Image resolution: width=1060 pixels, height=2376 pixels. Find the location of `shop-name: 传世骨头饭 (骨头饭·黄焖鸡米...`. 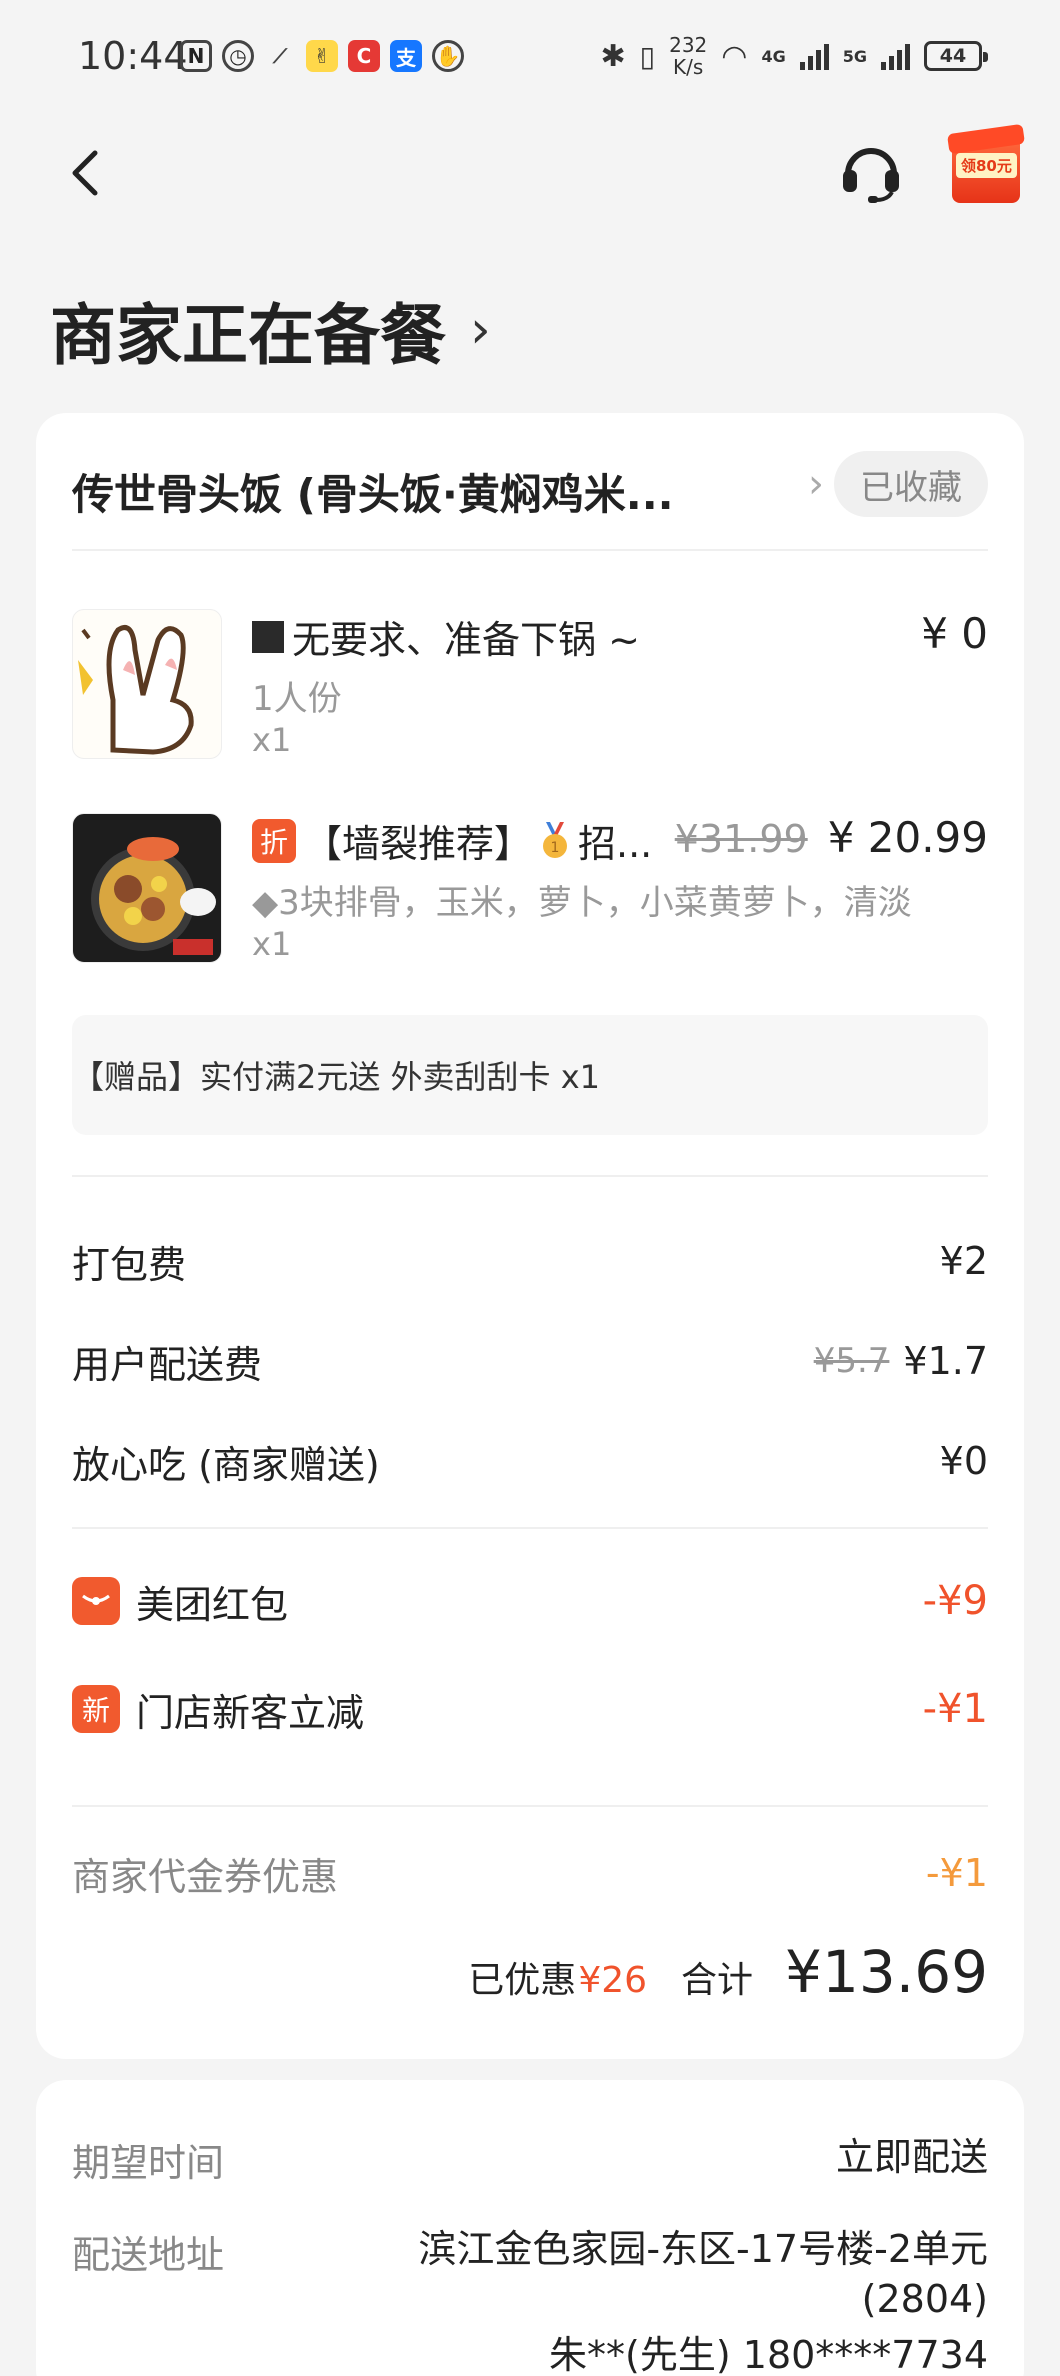

shop-name: 传世骨头饭 (骨头饭·黄焖鸡米... is located at coordinates (412, 491).